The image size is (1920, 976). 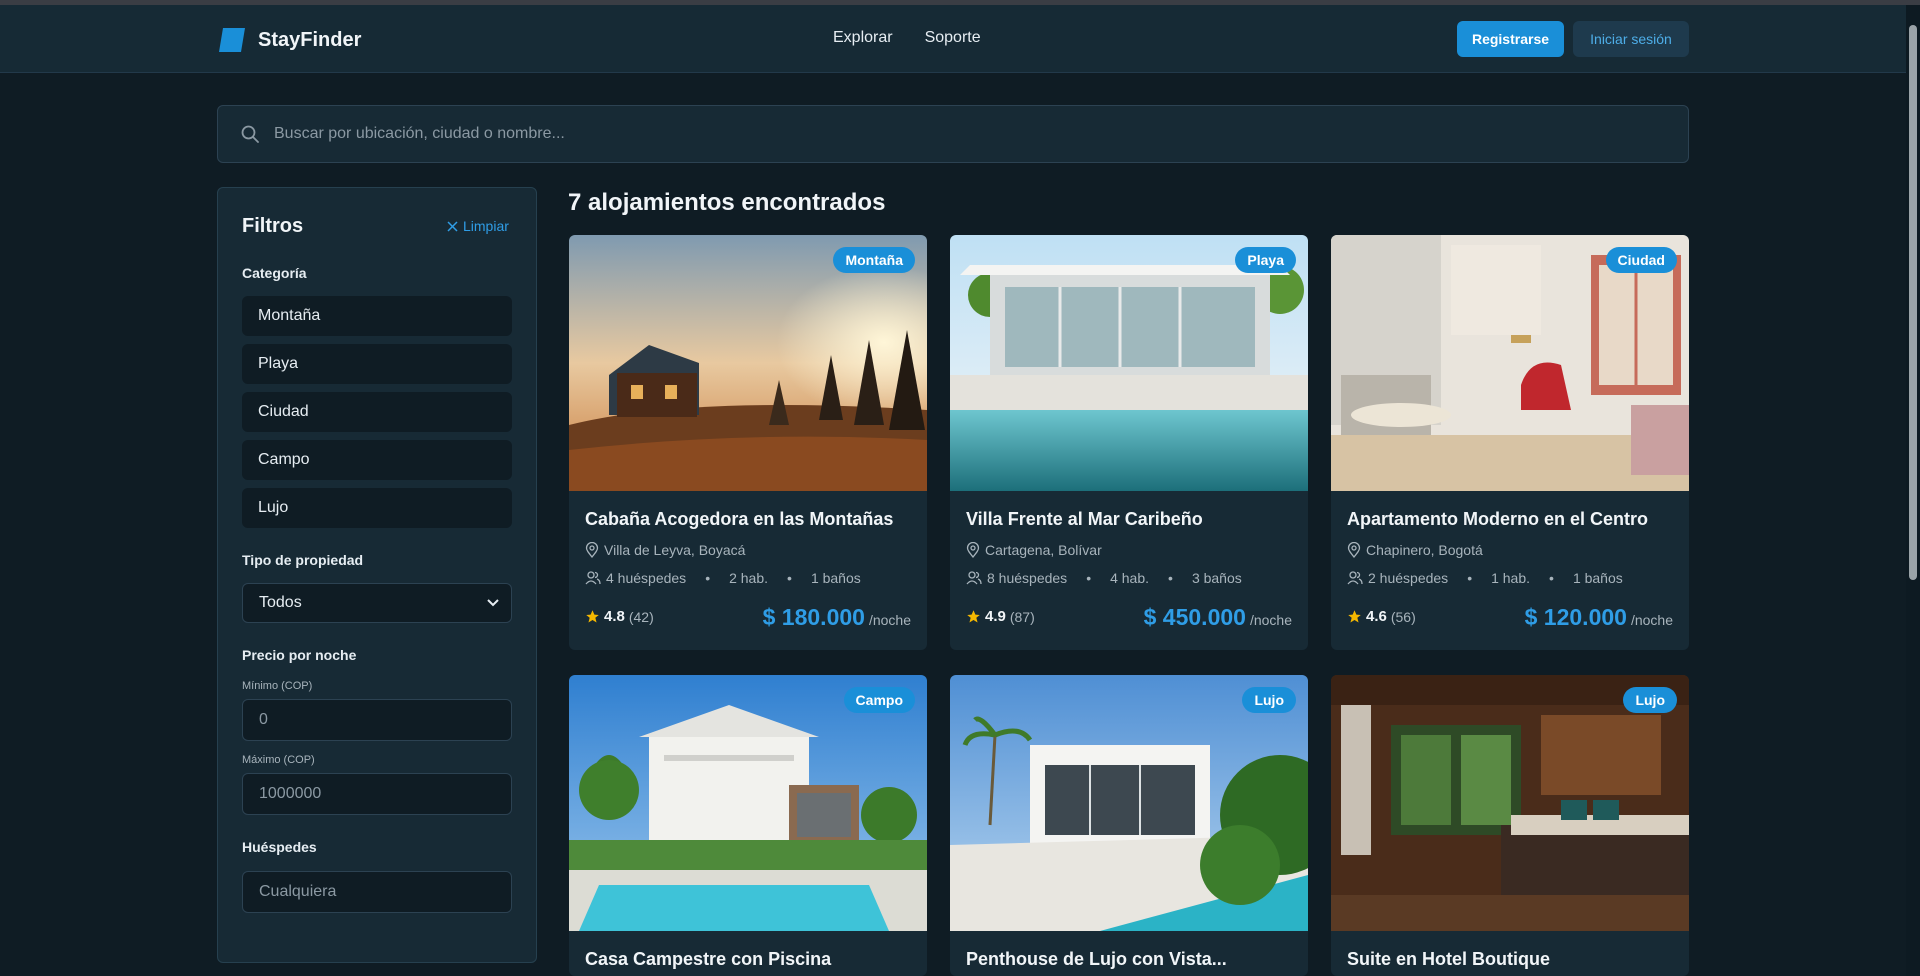 I want to click on listing-card: Lujo Suite en Hotel Boutique, so click(x=1510, y=825).